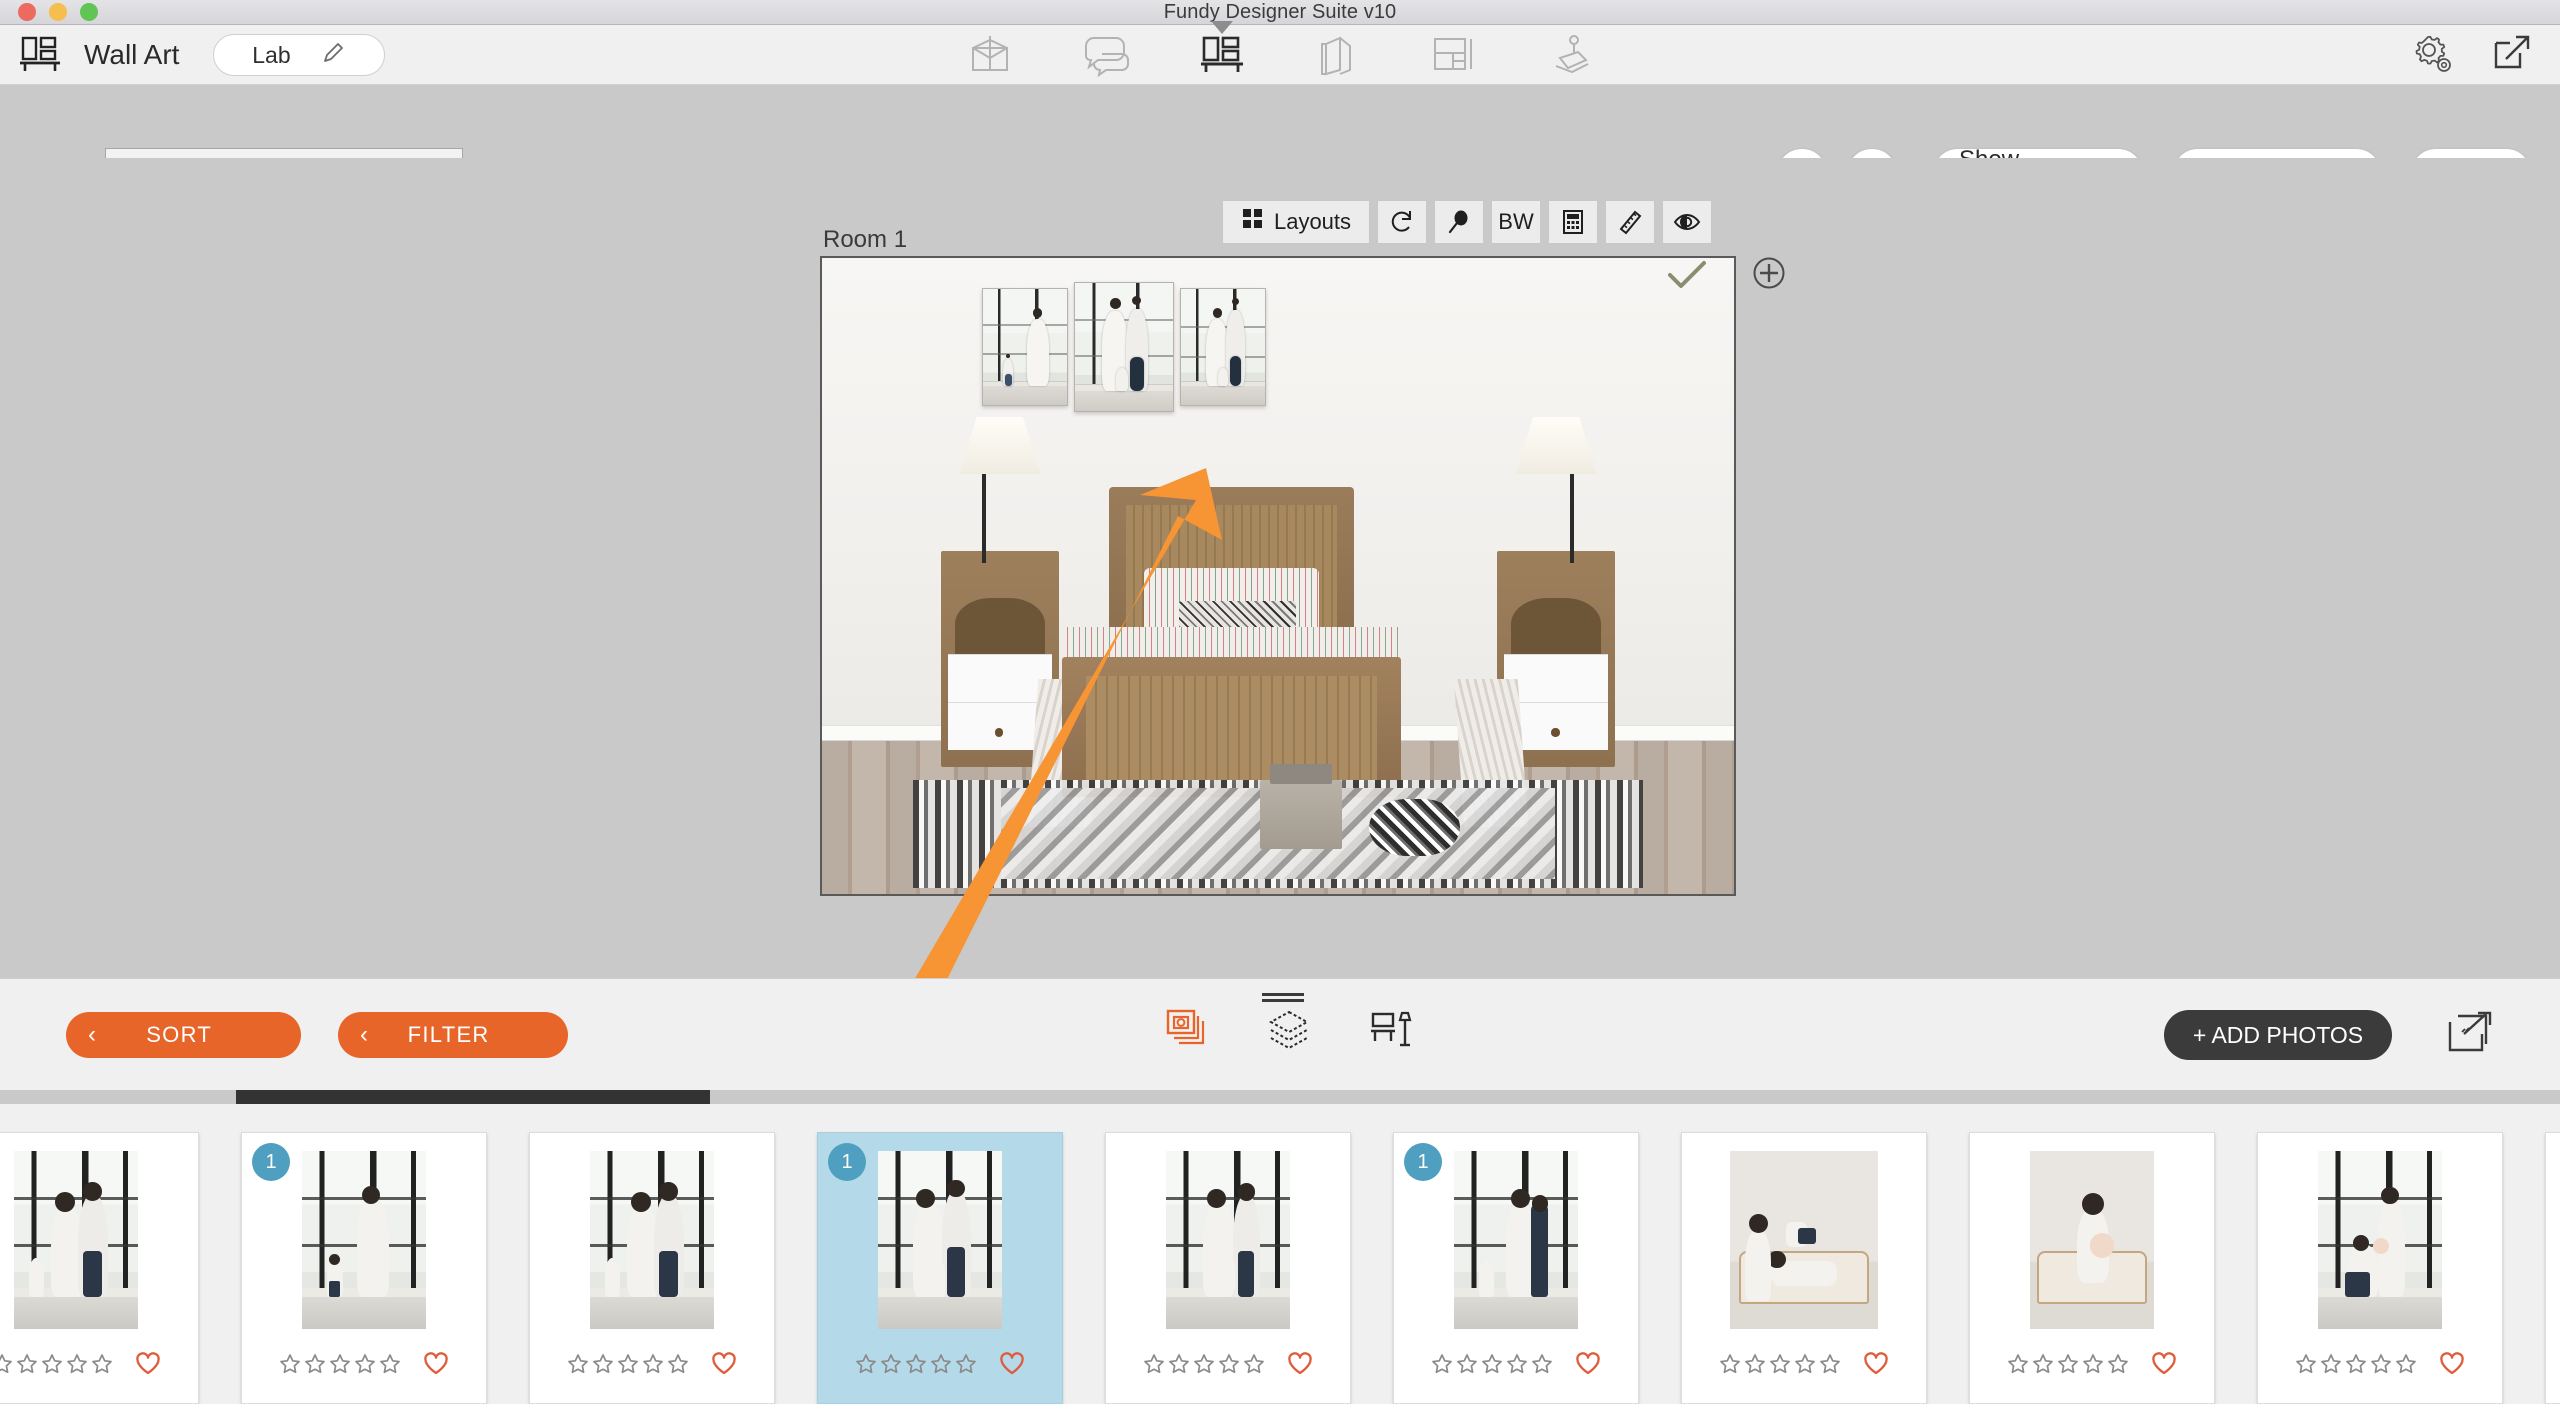 The height and width of the screenshot is (1404, 2560). I want to click on bin-view-toggle-group, so click(1291, 1032).